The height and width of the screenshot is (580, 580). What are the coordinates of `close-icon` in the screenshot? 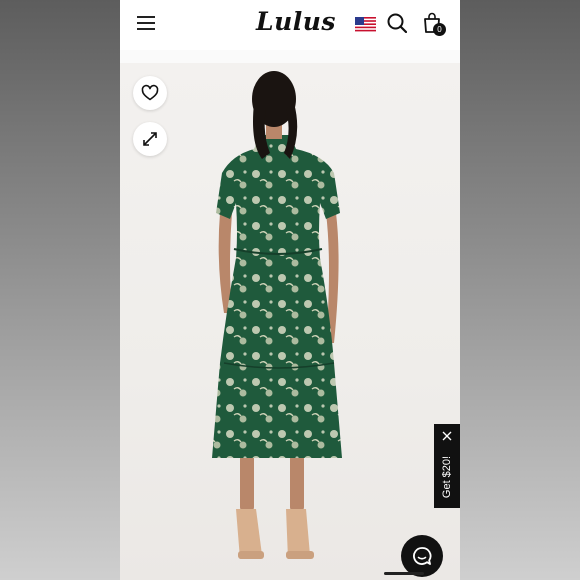 It's located at (447, 436).